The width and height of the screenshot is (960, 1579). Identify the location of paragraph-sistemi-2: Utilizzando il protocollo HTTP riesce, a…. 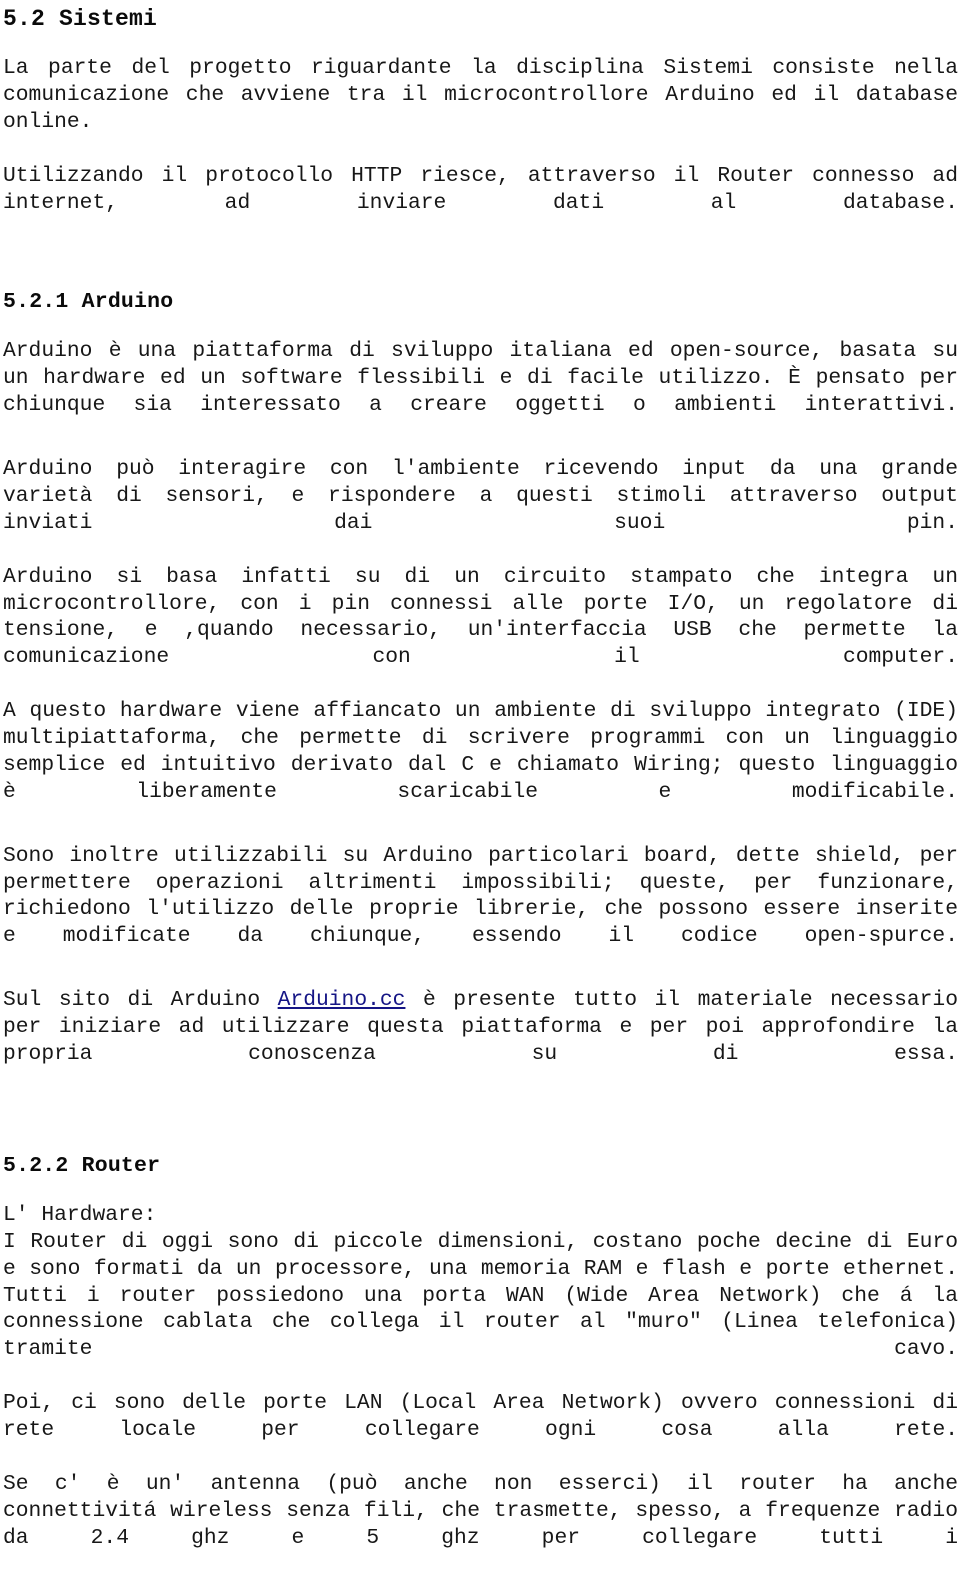
(480, 189).